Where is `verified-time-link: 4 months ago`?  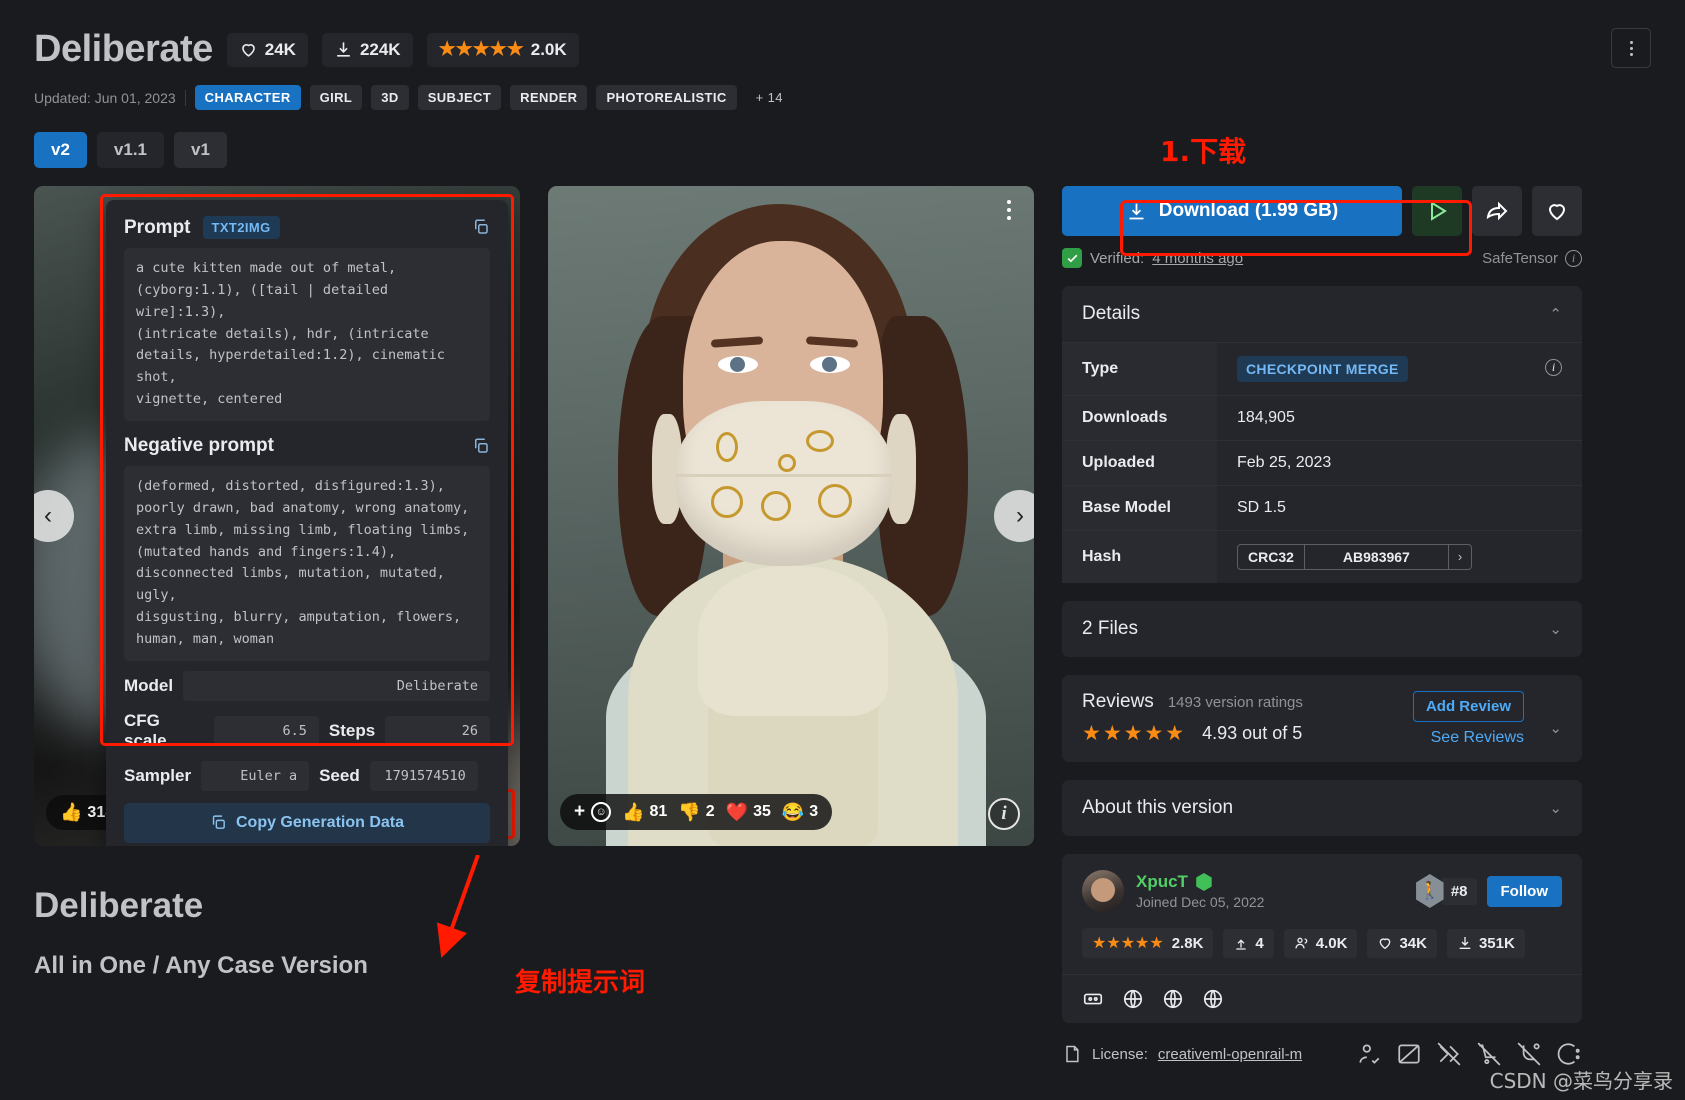
verified-time-link: 4 months ago is located at coordinates (1197, 258).